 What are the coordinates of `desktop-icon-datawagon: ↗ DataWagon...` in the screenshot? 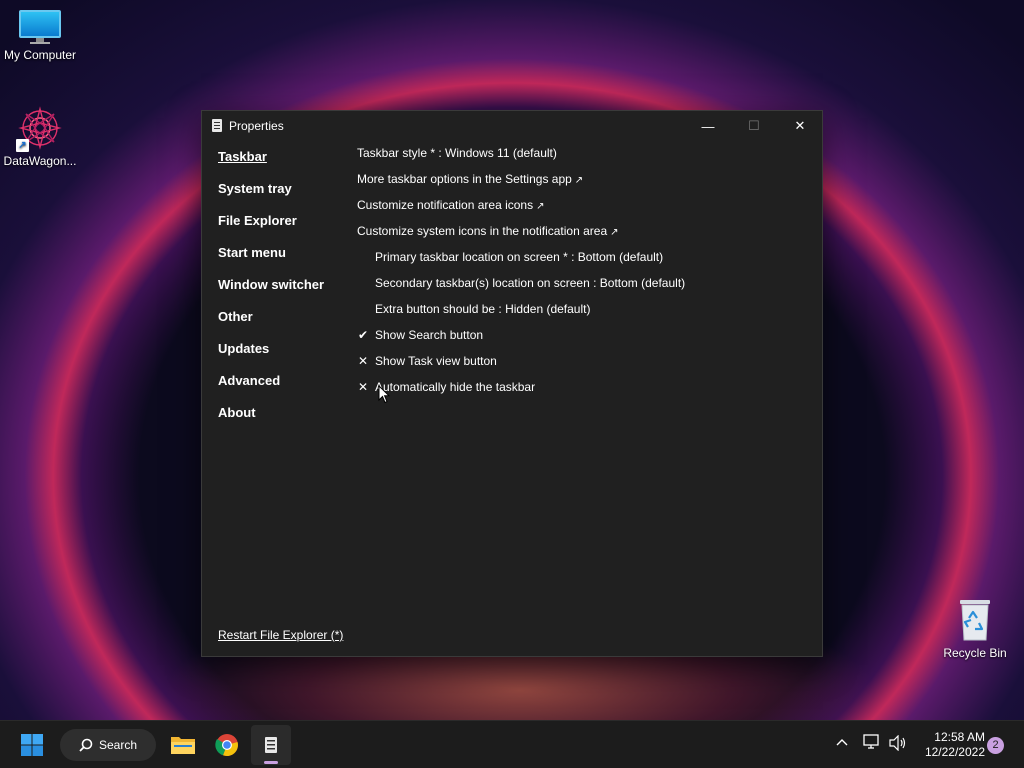 It's located at (40, 137).